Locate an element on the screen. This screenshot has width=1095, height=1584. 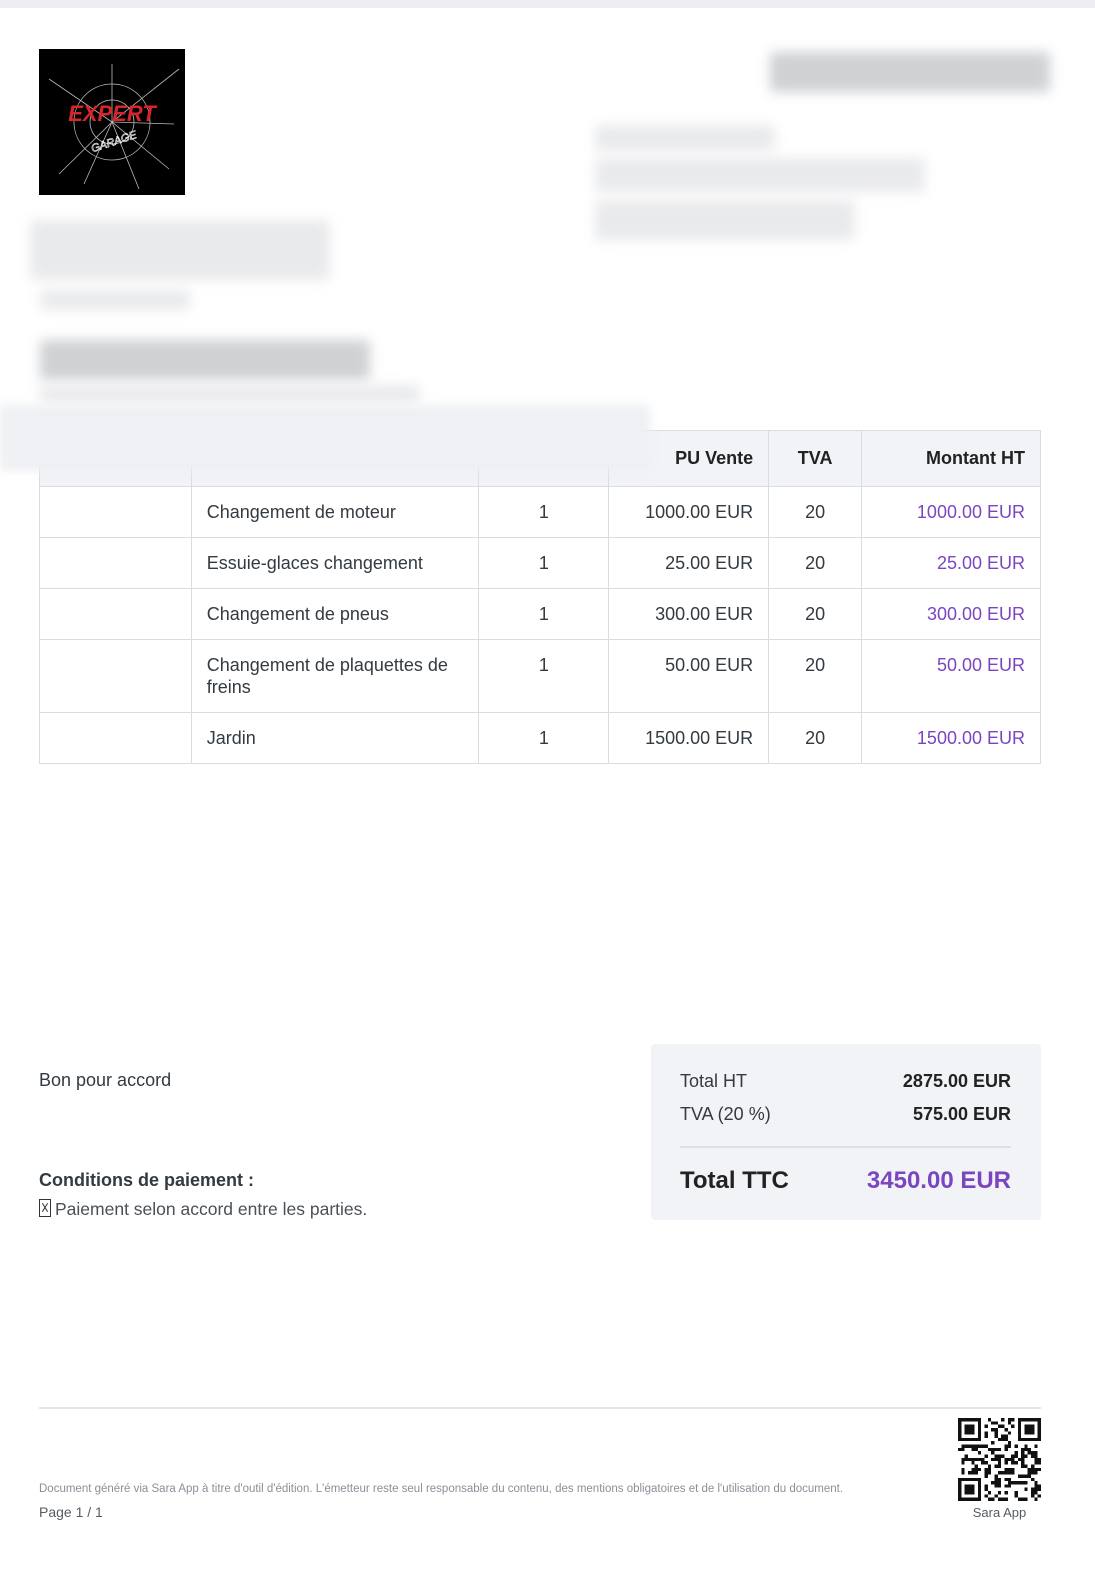
redacted-table-headers is located at coordinates (325, 438).